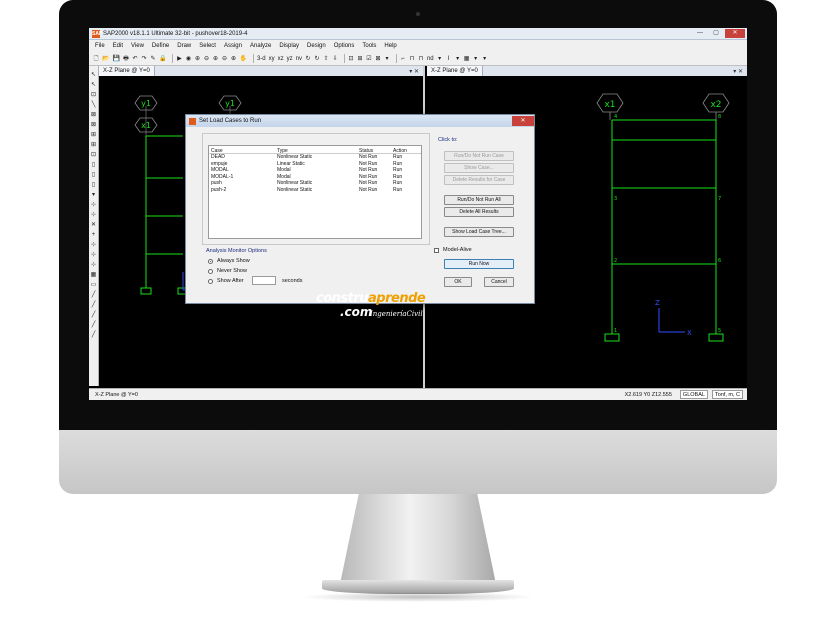 Image resolution: width=836 pixels, height=640 pixels. Describe the element at coordinates (94, 275) in the screenshot. I see `side-tool-icon: ▦` at that location.